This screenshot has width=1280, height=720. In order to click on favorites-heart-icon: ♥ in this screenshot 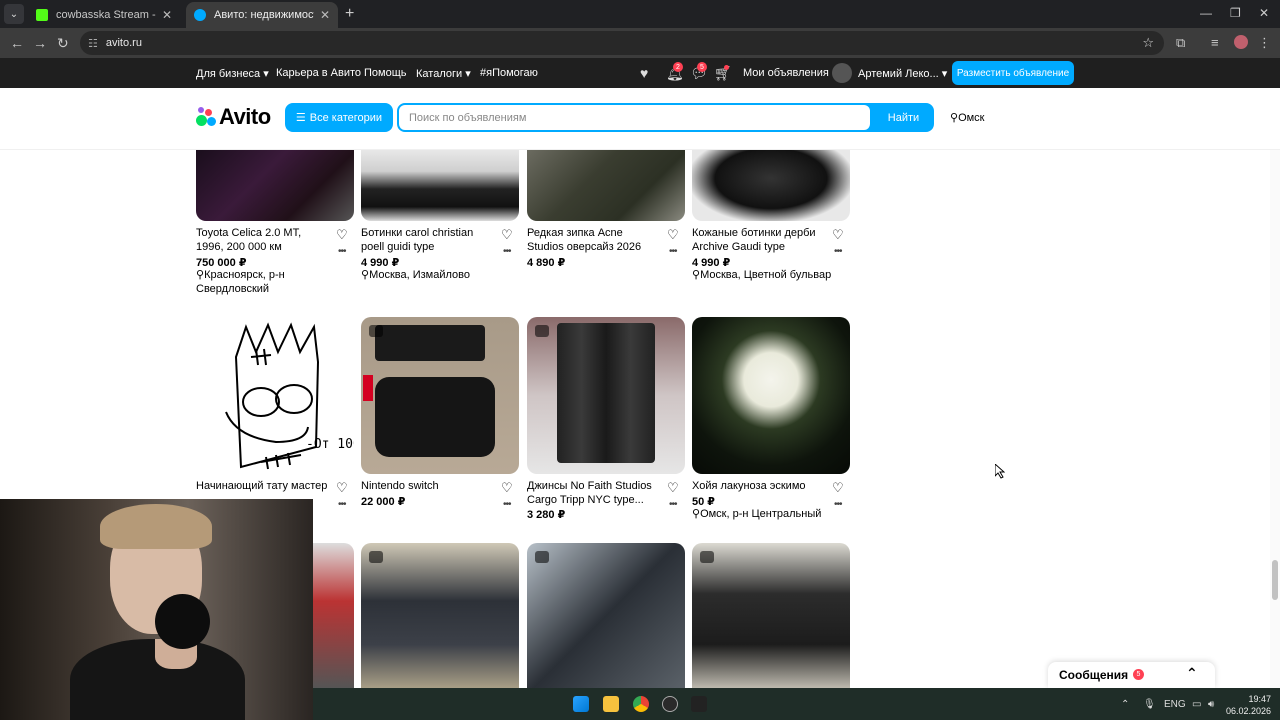, I will do `click(644, 73)`.